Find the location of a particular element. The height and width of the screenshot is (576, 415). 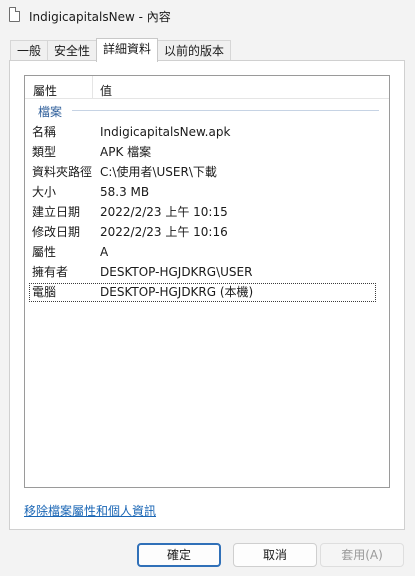

group-header-file: 檔案 is located at coordinates (207, 109).